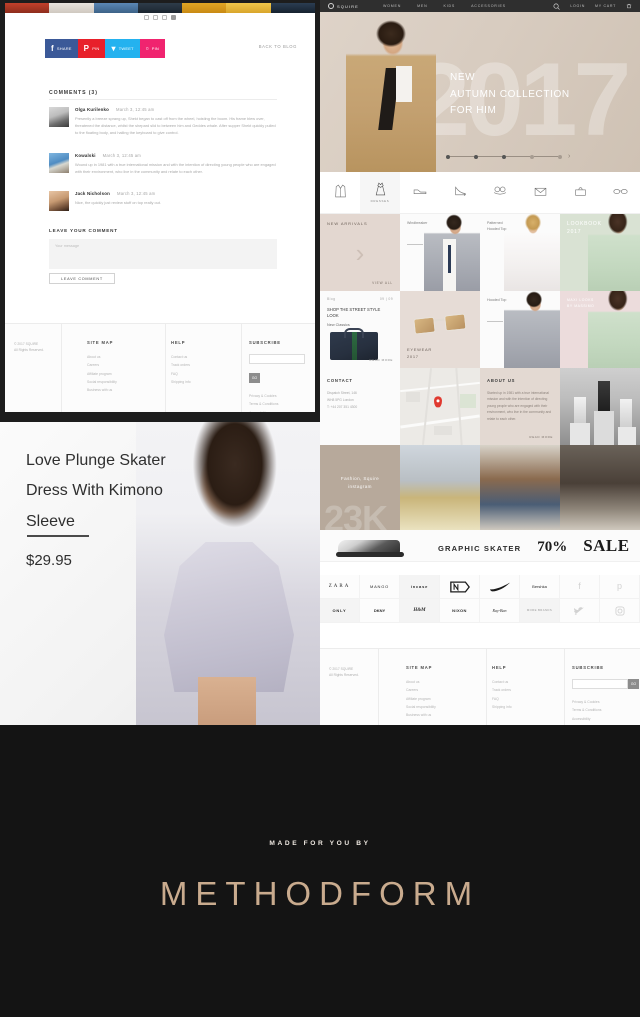 The height and width of the screenshot is (1017, 640). Describe the element at coordinates (460, 611) in the screenshot. I see `brand-nixon: NIXON` at that location.